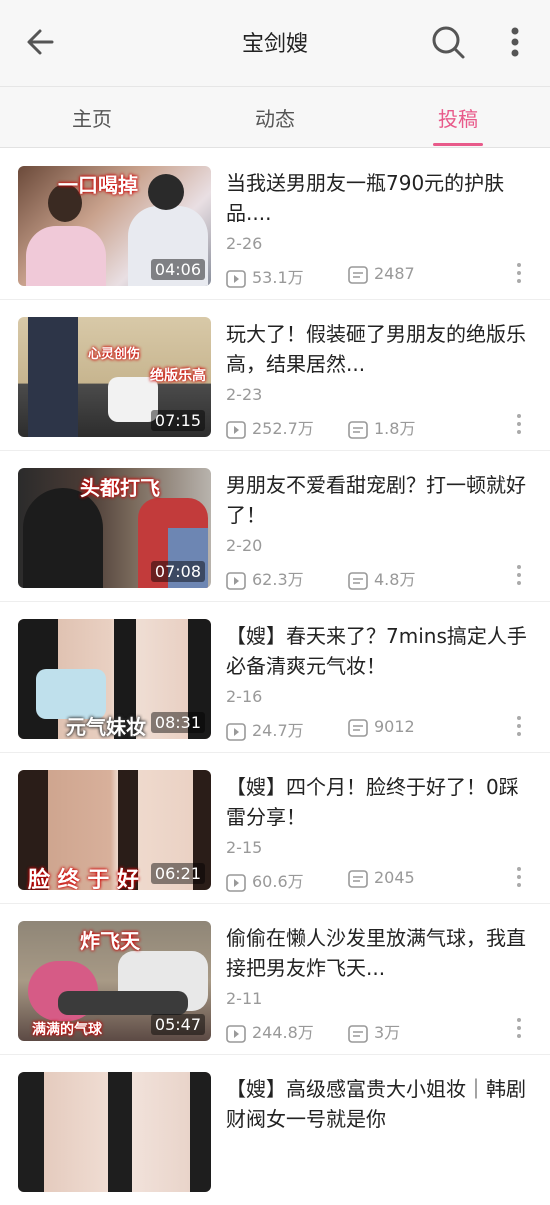  I want to click on video-thumbnail: 脸 终 于 好 06:21, so click(114, 830).